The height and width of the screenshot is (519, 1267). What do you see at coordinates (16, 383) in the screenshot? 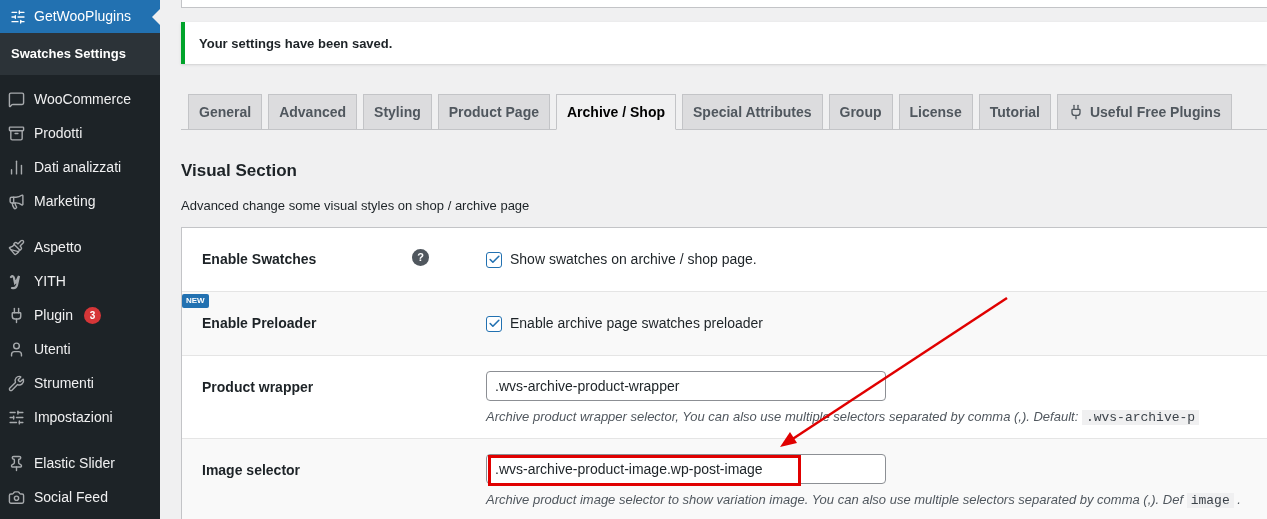
I see `wrench-icon` at bounding box center [16, 383].